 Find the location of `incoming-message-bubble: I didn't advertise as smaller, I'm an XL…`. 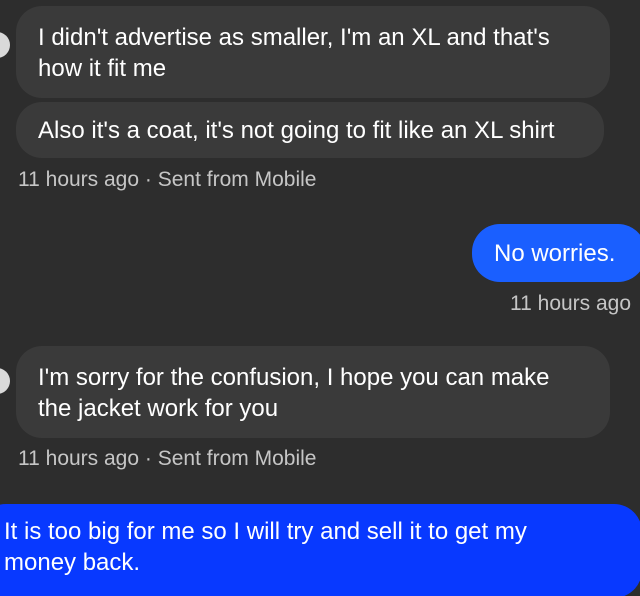

incoming-message-bubble: I didn't advertise as smaller, I'm an XL… is located at coordinates (313, 52).